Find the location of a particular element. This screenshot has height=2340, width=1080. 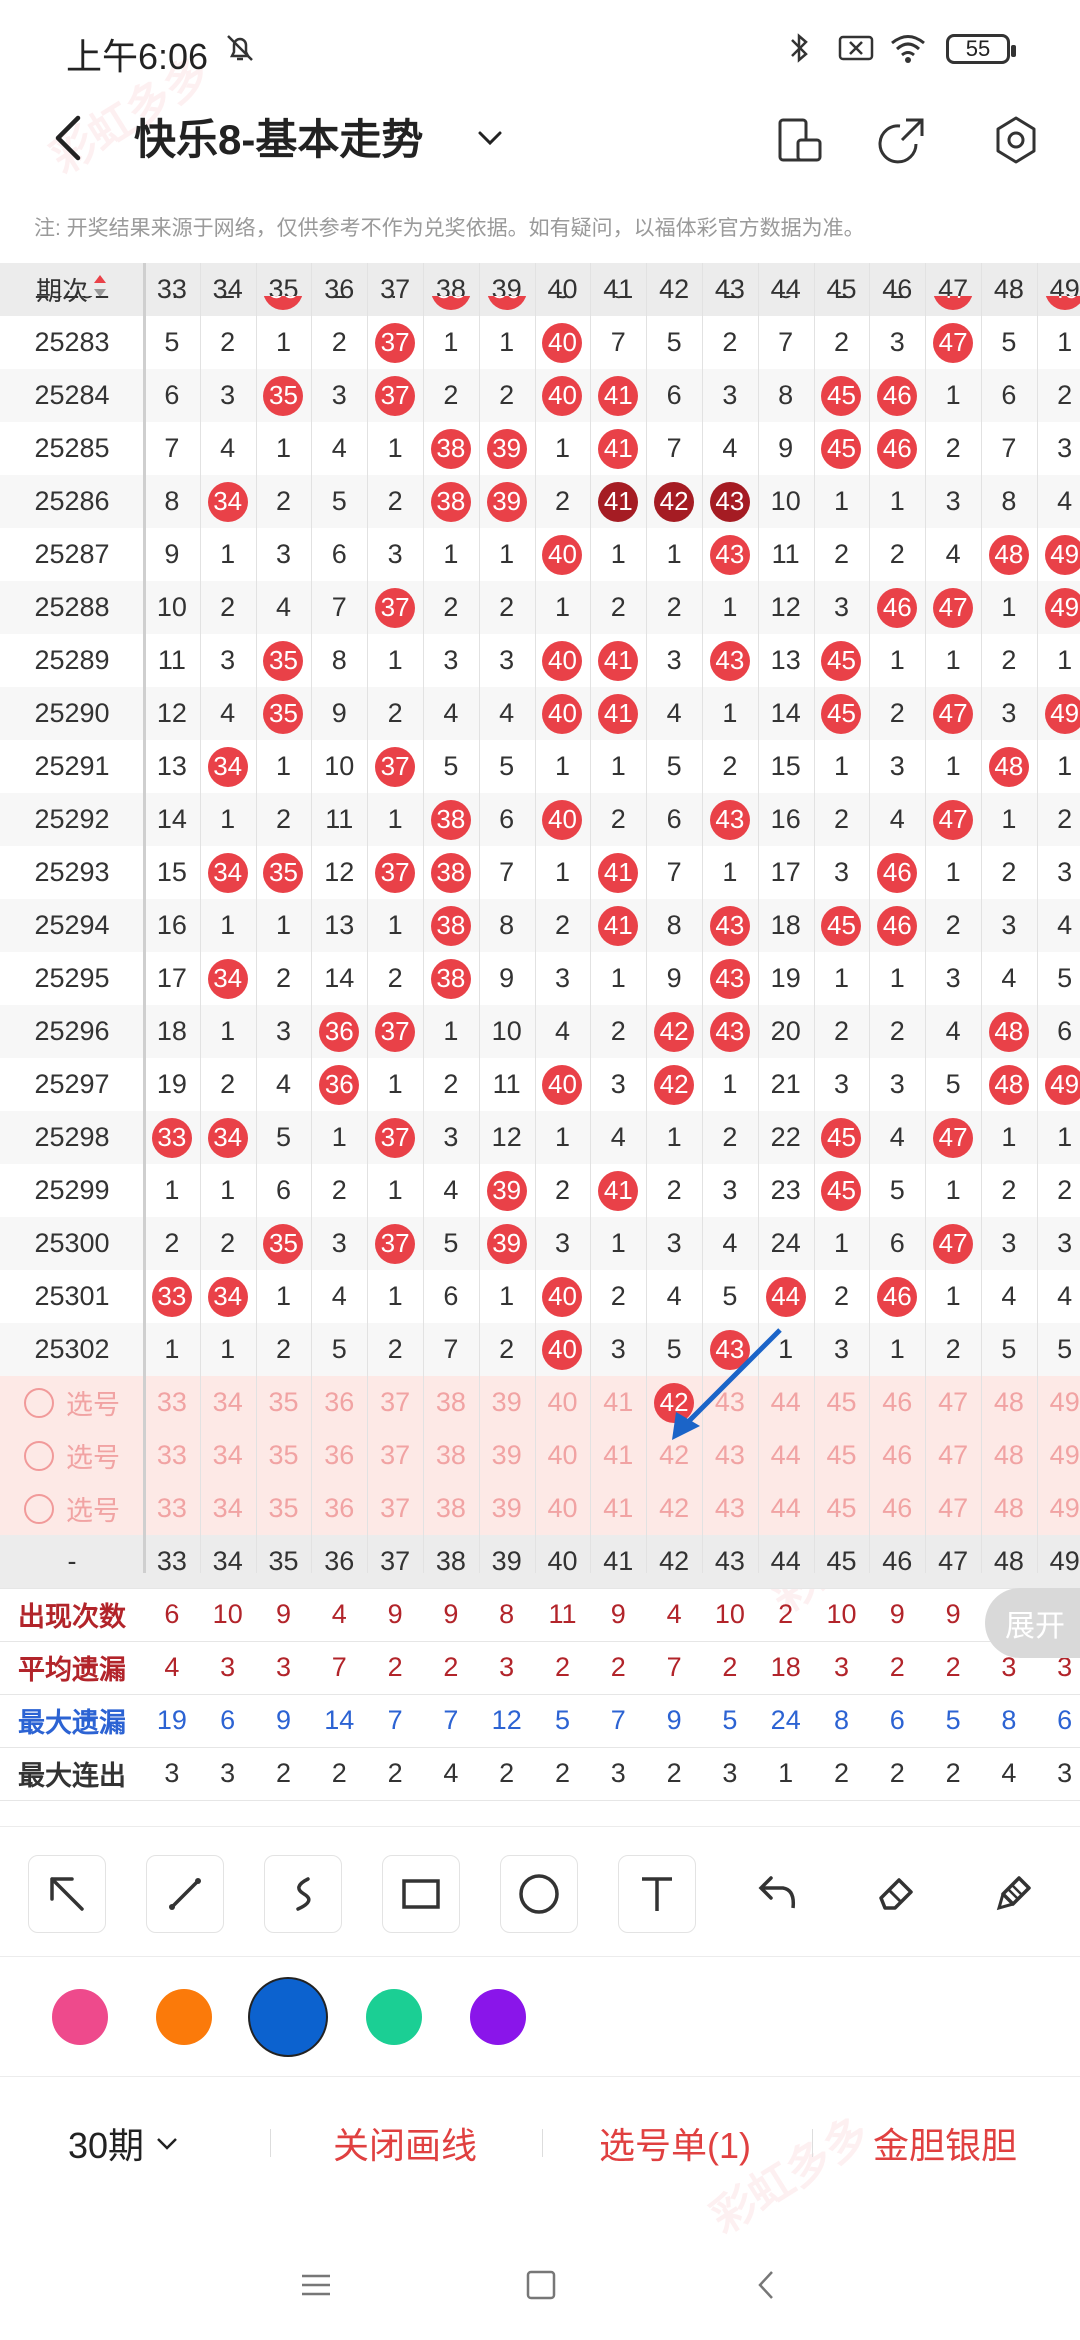

clear-button is located at coordinates (1014, 1893).